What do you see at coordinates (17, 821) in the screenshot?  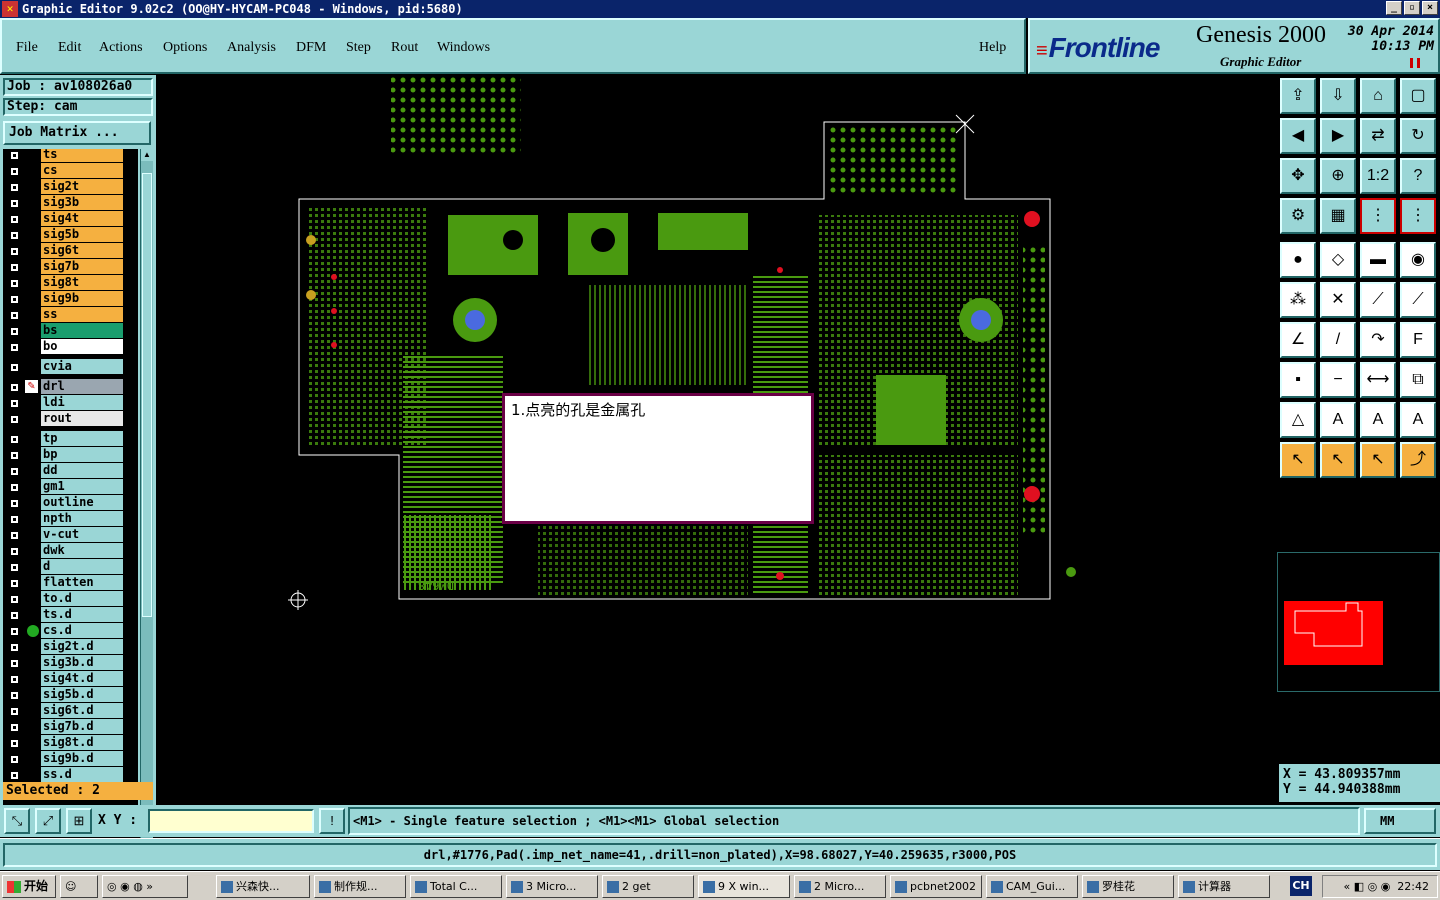 I see `zoom-in-icon: ⤡` at bounding box center [17, 821].